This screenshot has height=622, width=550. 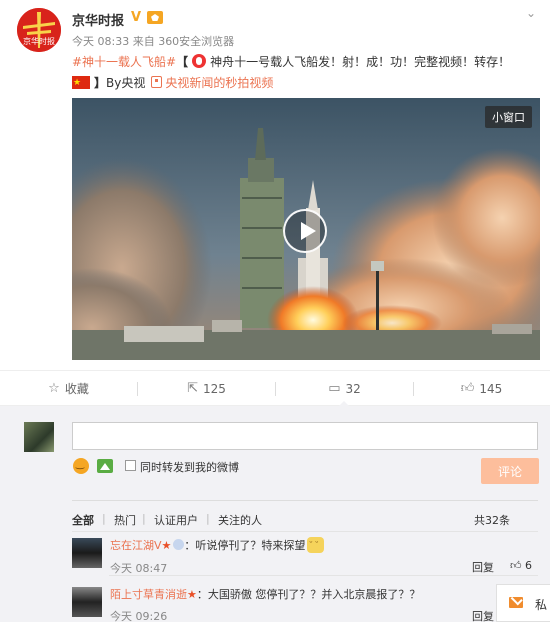 I want to click on level-badge-icon, so click(x=179, y=544).